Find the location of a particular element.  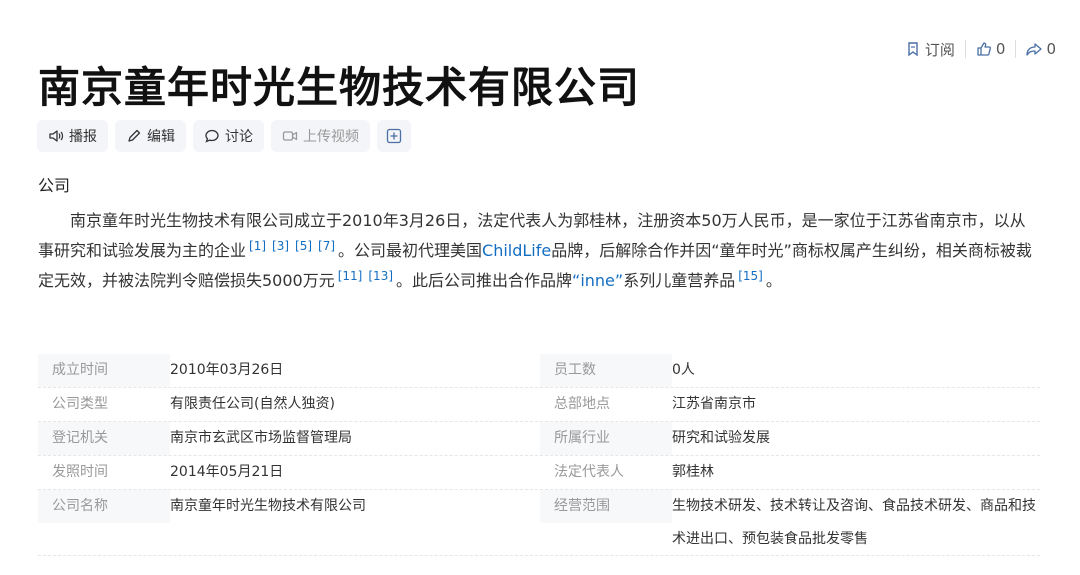

broadcast-button: 播报 is located at coordinates (72, 136).